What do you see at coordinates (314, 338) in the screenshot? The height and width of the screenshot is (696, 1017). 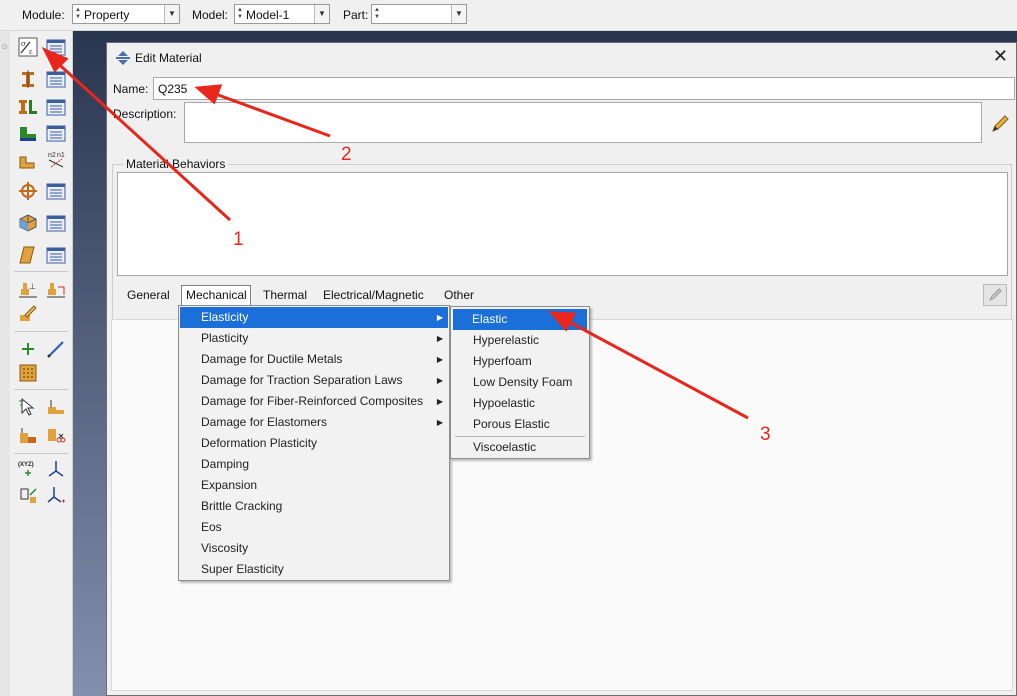 I see `menu-item-plasticity: Plasticity ▶` at bounding box center [314, 338].